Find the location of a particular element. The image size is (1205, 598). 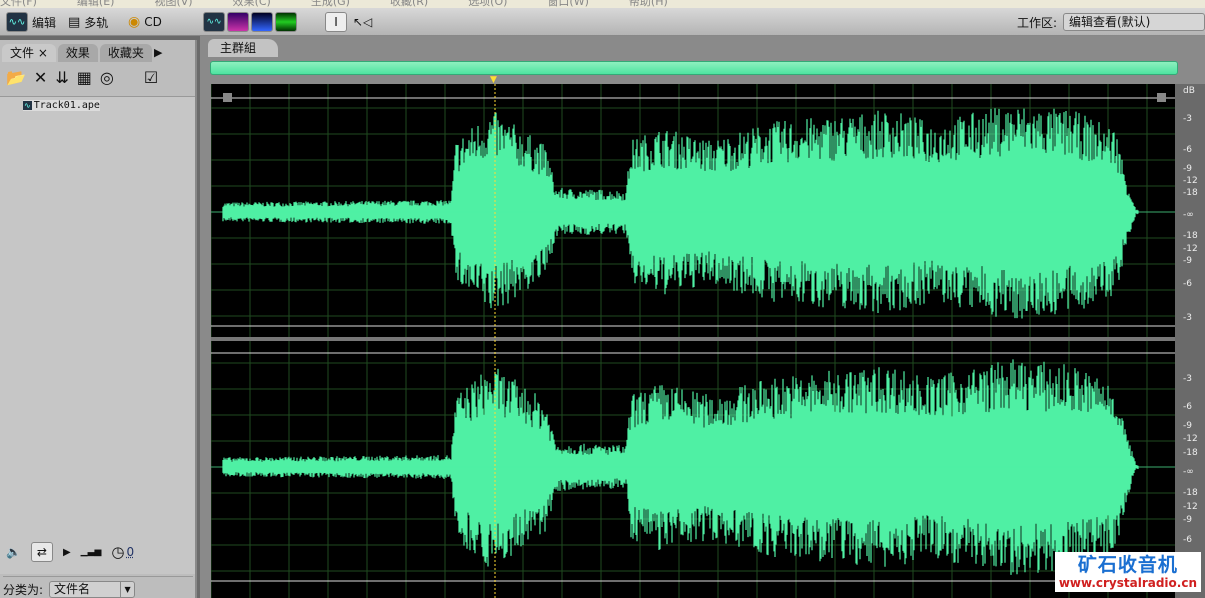

edit-view-label: 编辑 is located at coordinates (44, 22).